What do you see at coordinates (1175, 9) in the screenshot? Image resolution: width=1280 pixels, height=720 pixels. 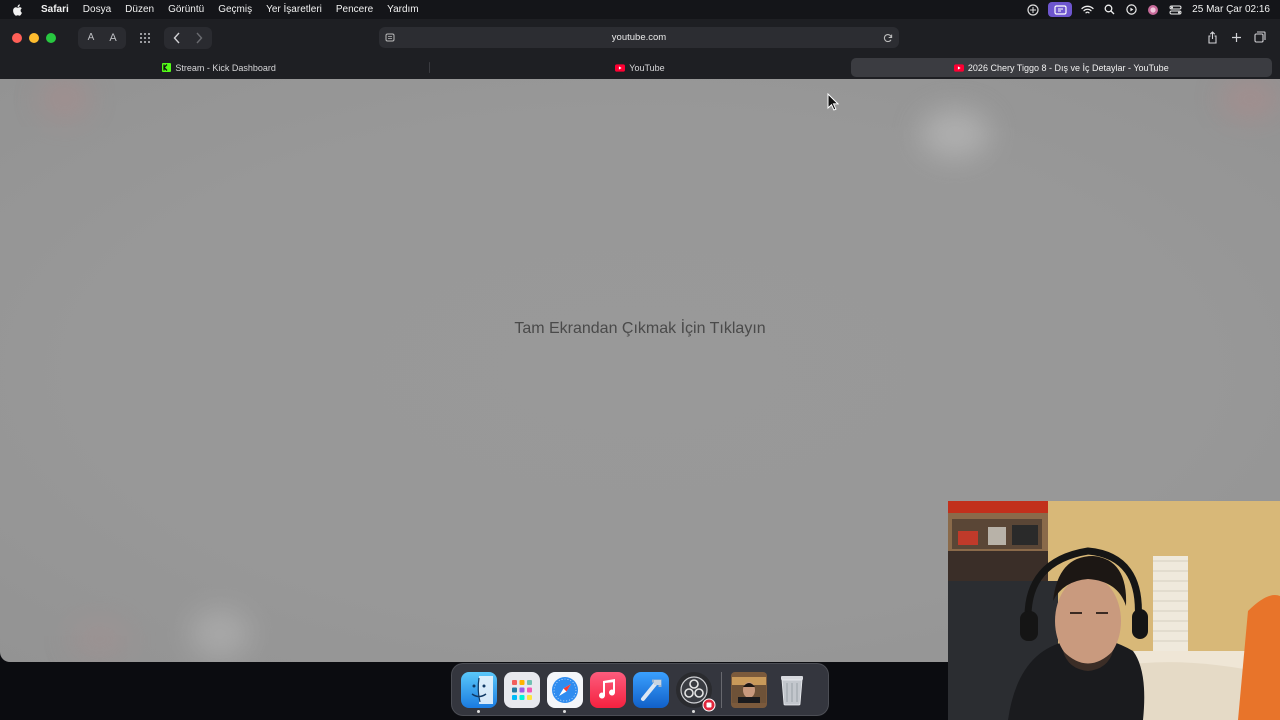 I see `control-center-icon` at bounding box center [1175, 9].